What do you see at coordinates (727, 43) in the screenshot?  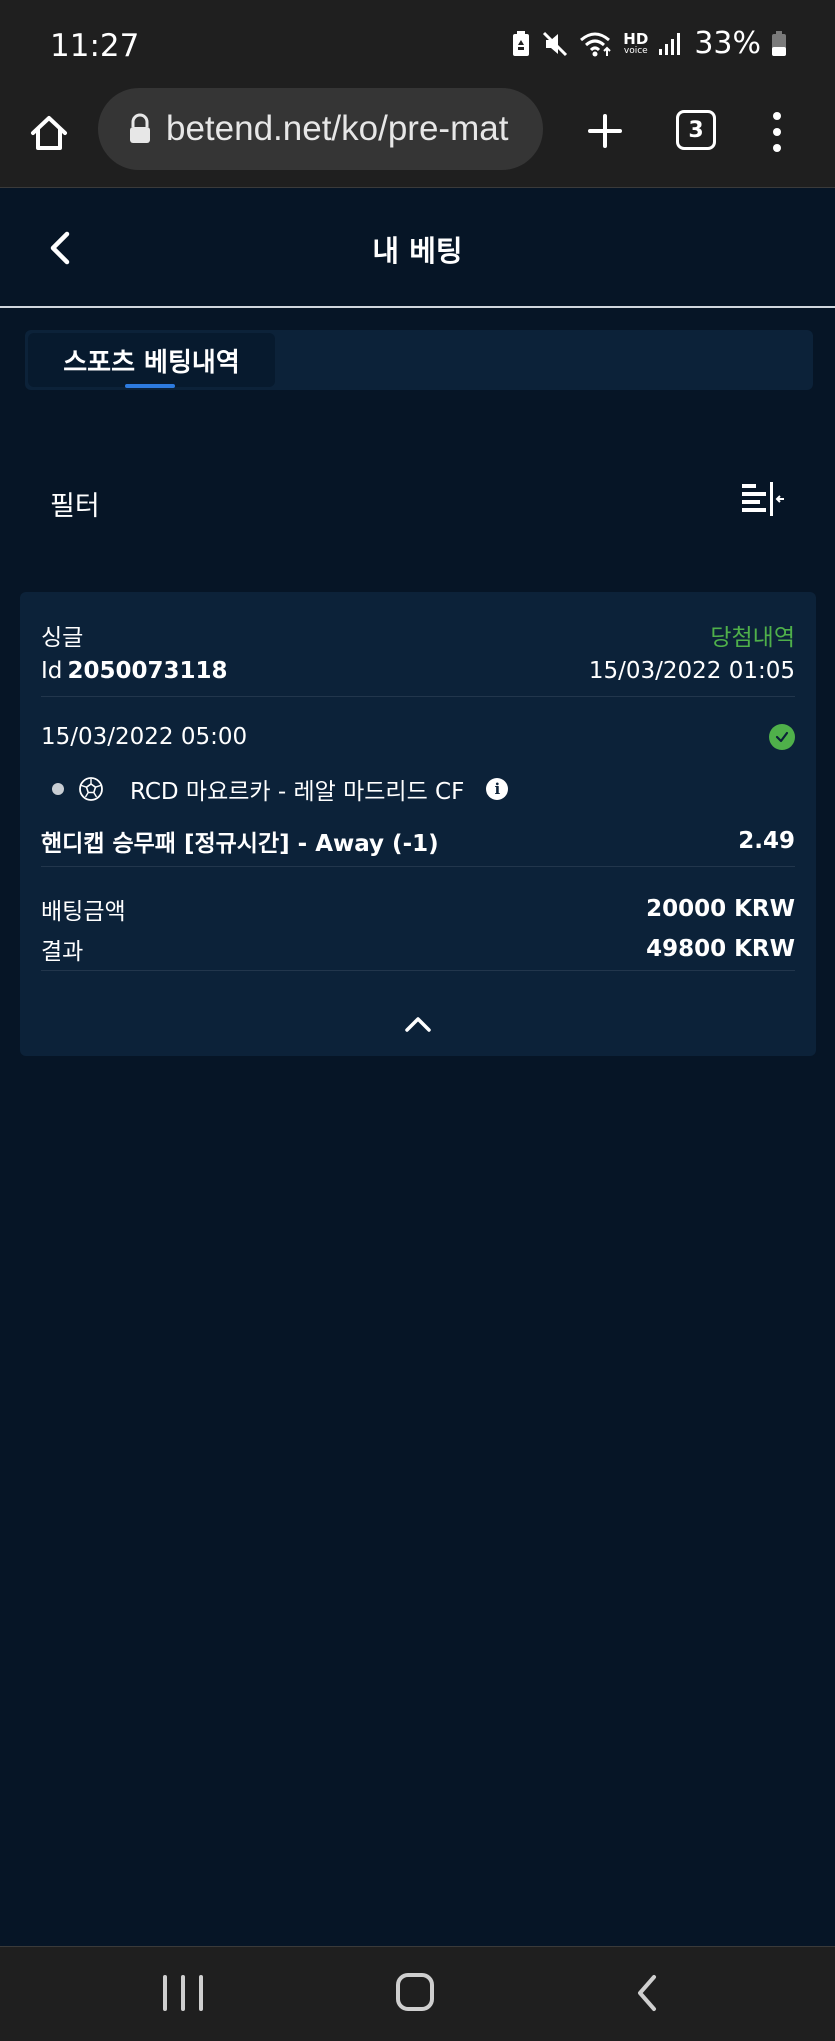 I see `battery-percent: 33%` at bounding box center [727, 43].